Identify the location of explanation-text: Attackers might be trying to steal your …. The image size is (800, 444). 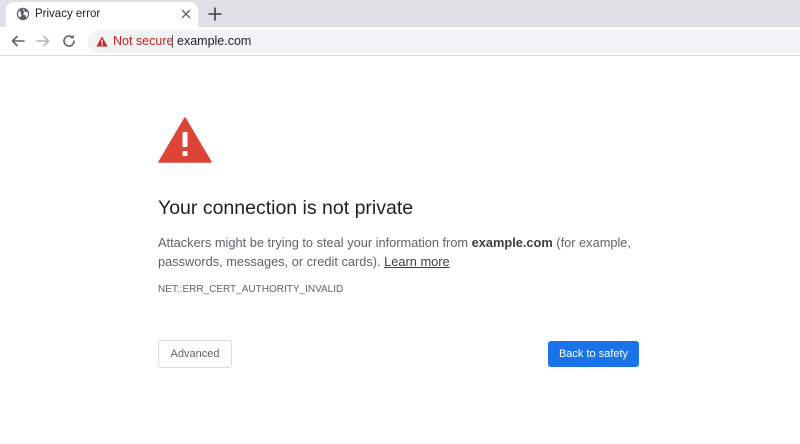
(398, 252).